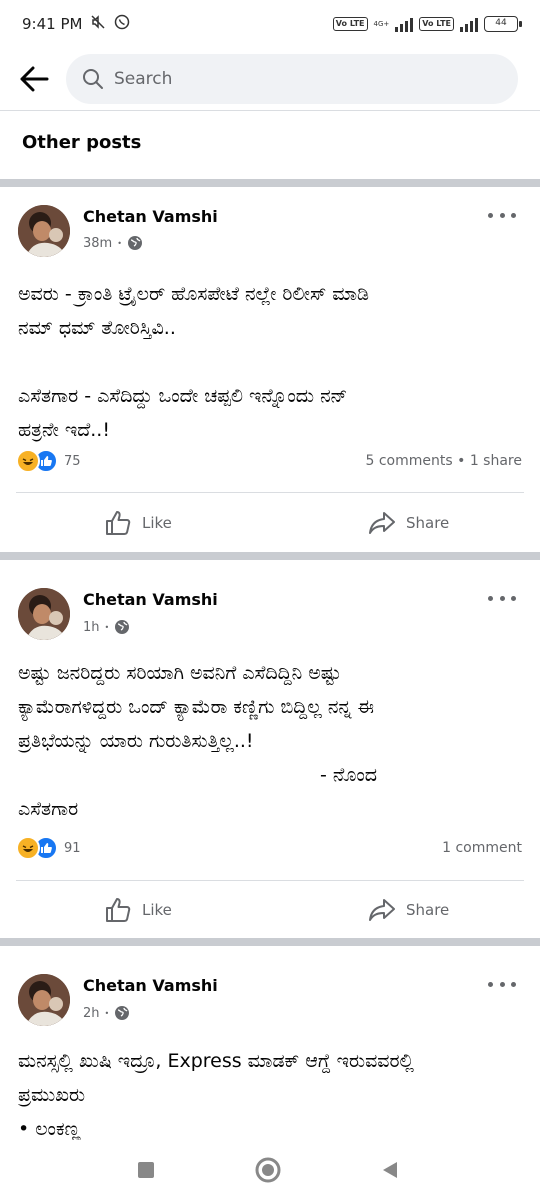 The width and height of the screenshot is (540, 1200). Describe the element at coordinates (122, 24) in the screenshot. I see `whatsapp-icon` at that location.